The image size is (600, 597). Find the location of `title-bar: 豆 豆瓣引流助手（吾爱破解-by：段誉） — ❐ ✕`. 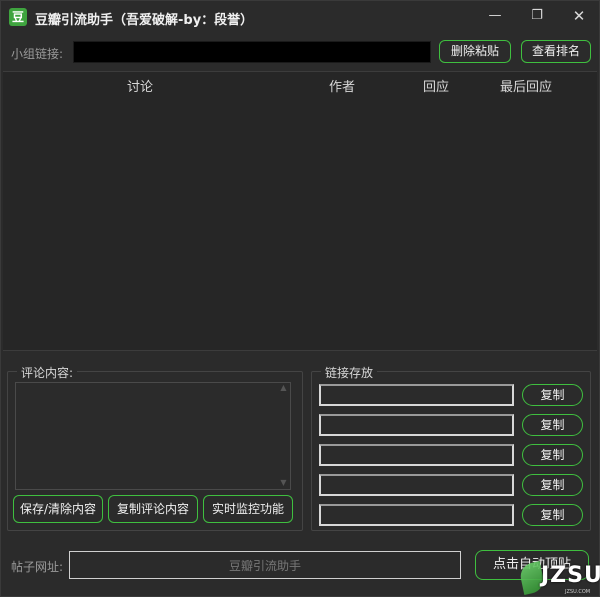

title-bar: 豆 豆瓣引流助手（吾爱破解-by：段誉） — ❐ ✕ is located at coordinates (300, 17).